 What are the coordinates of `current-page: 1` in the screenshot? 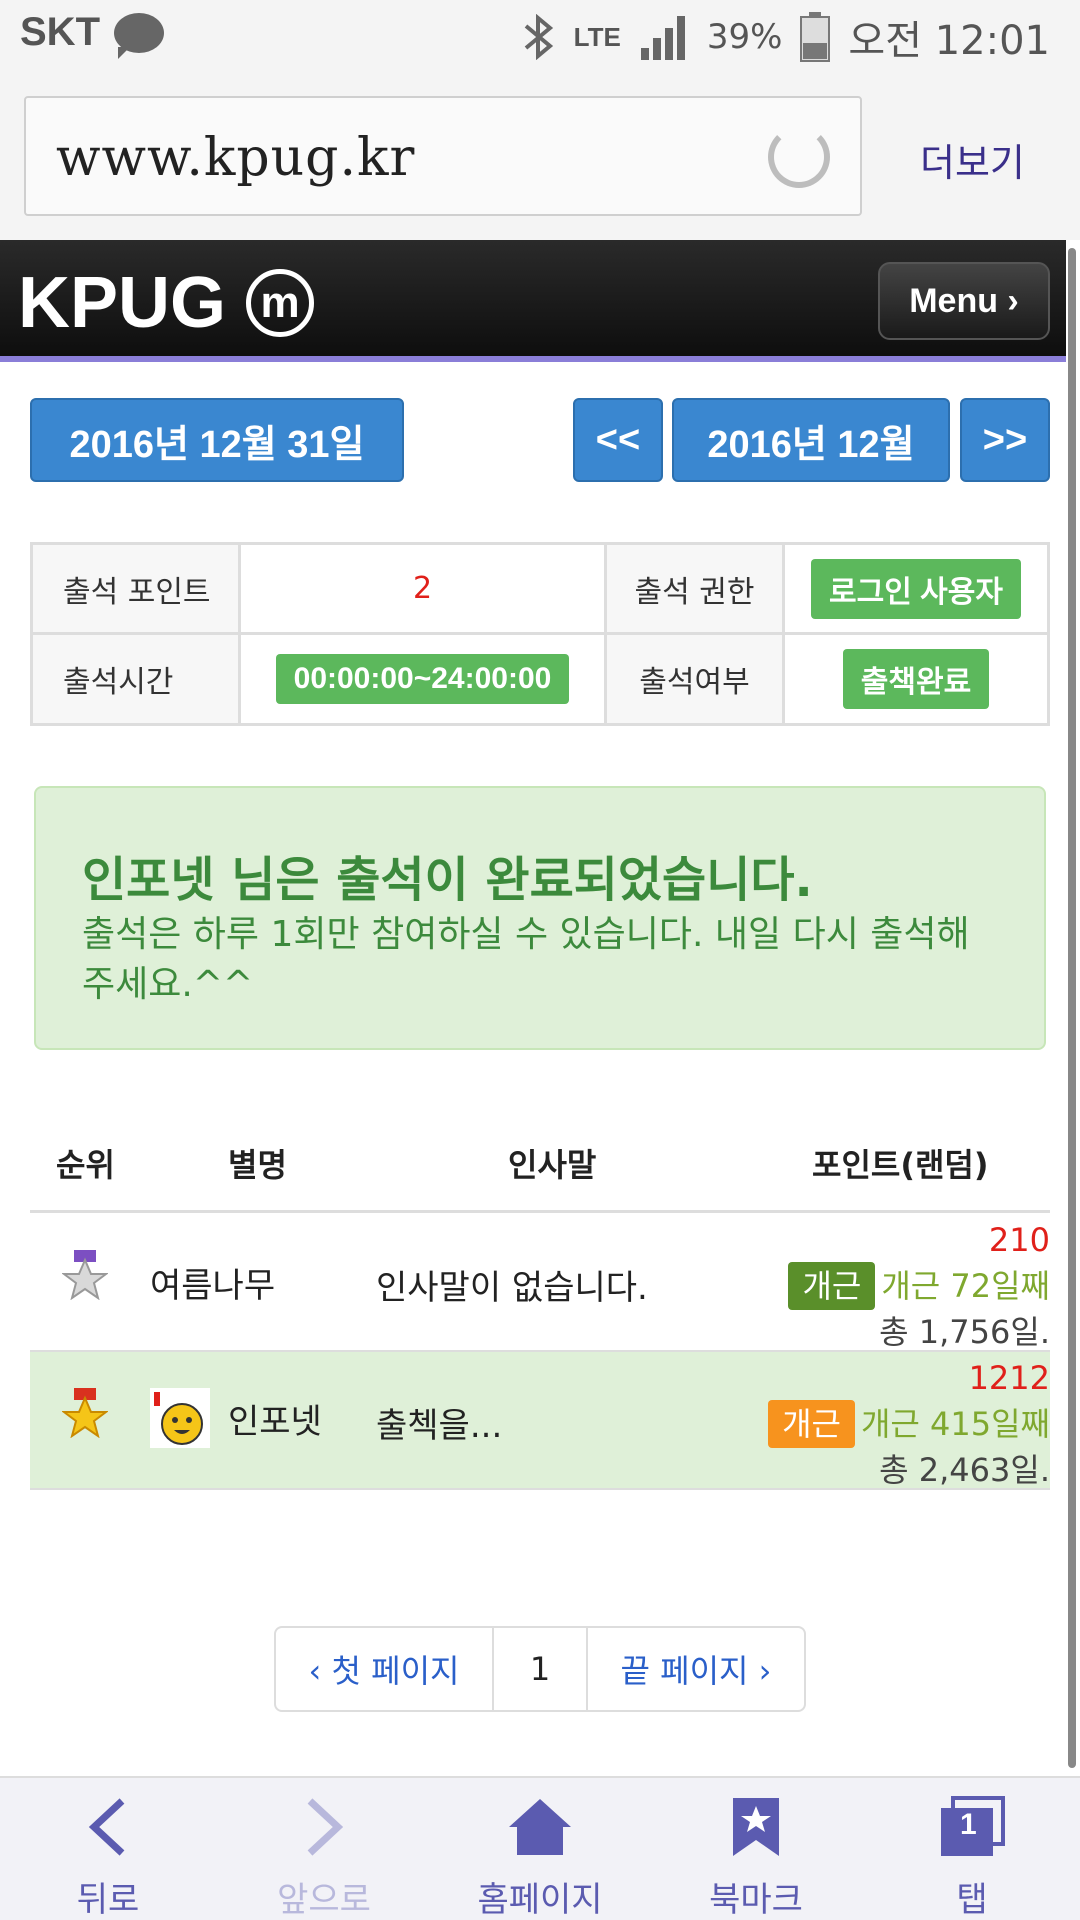 It's located at (541, 1669).